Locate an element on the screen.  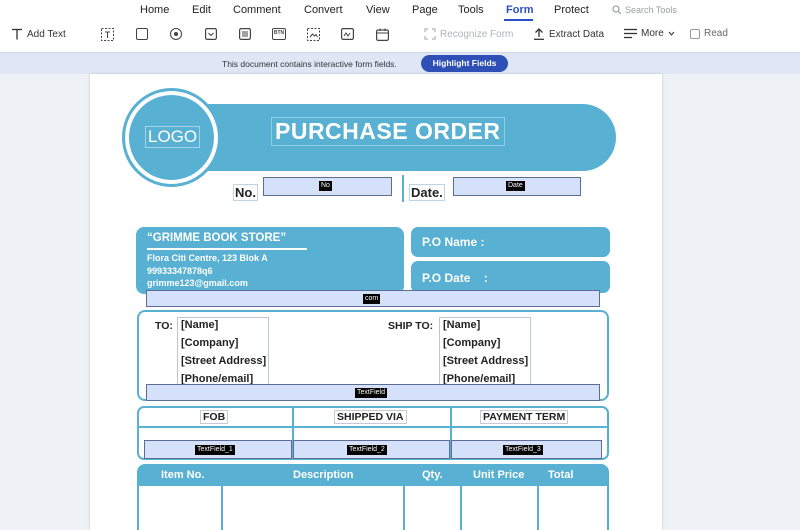
shipped-via-textfield: TextField_2 is located at coordinates (371, 449).